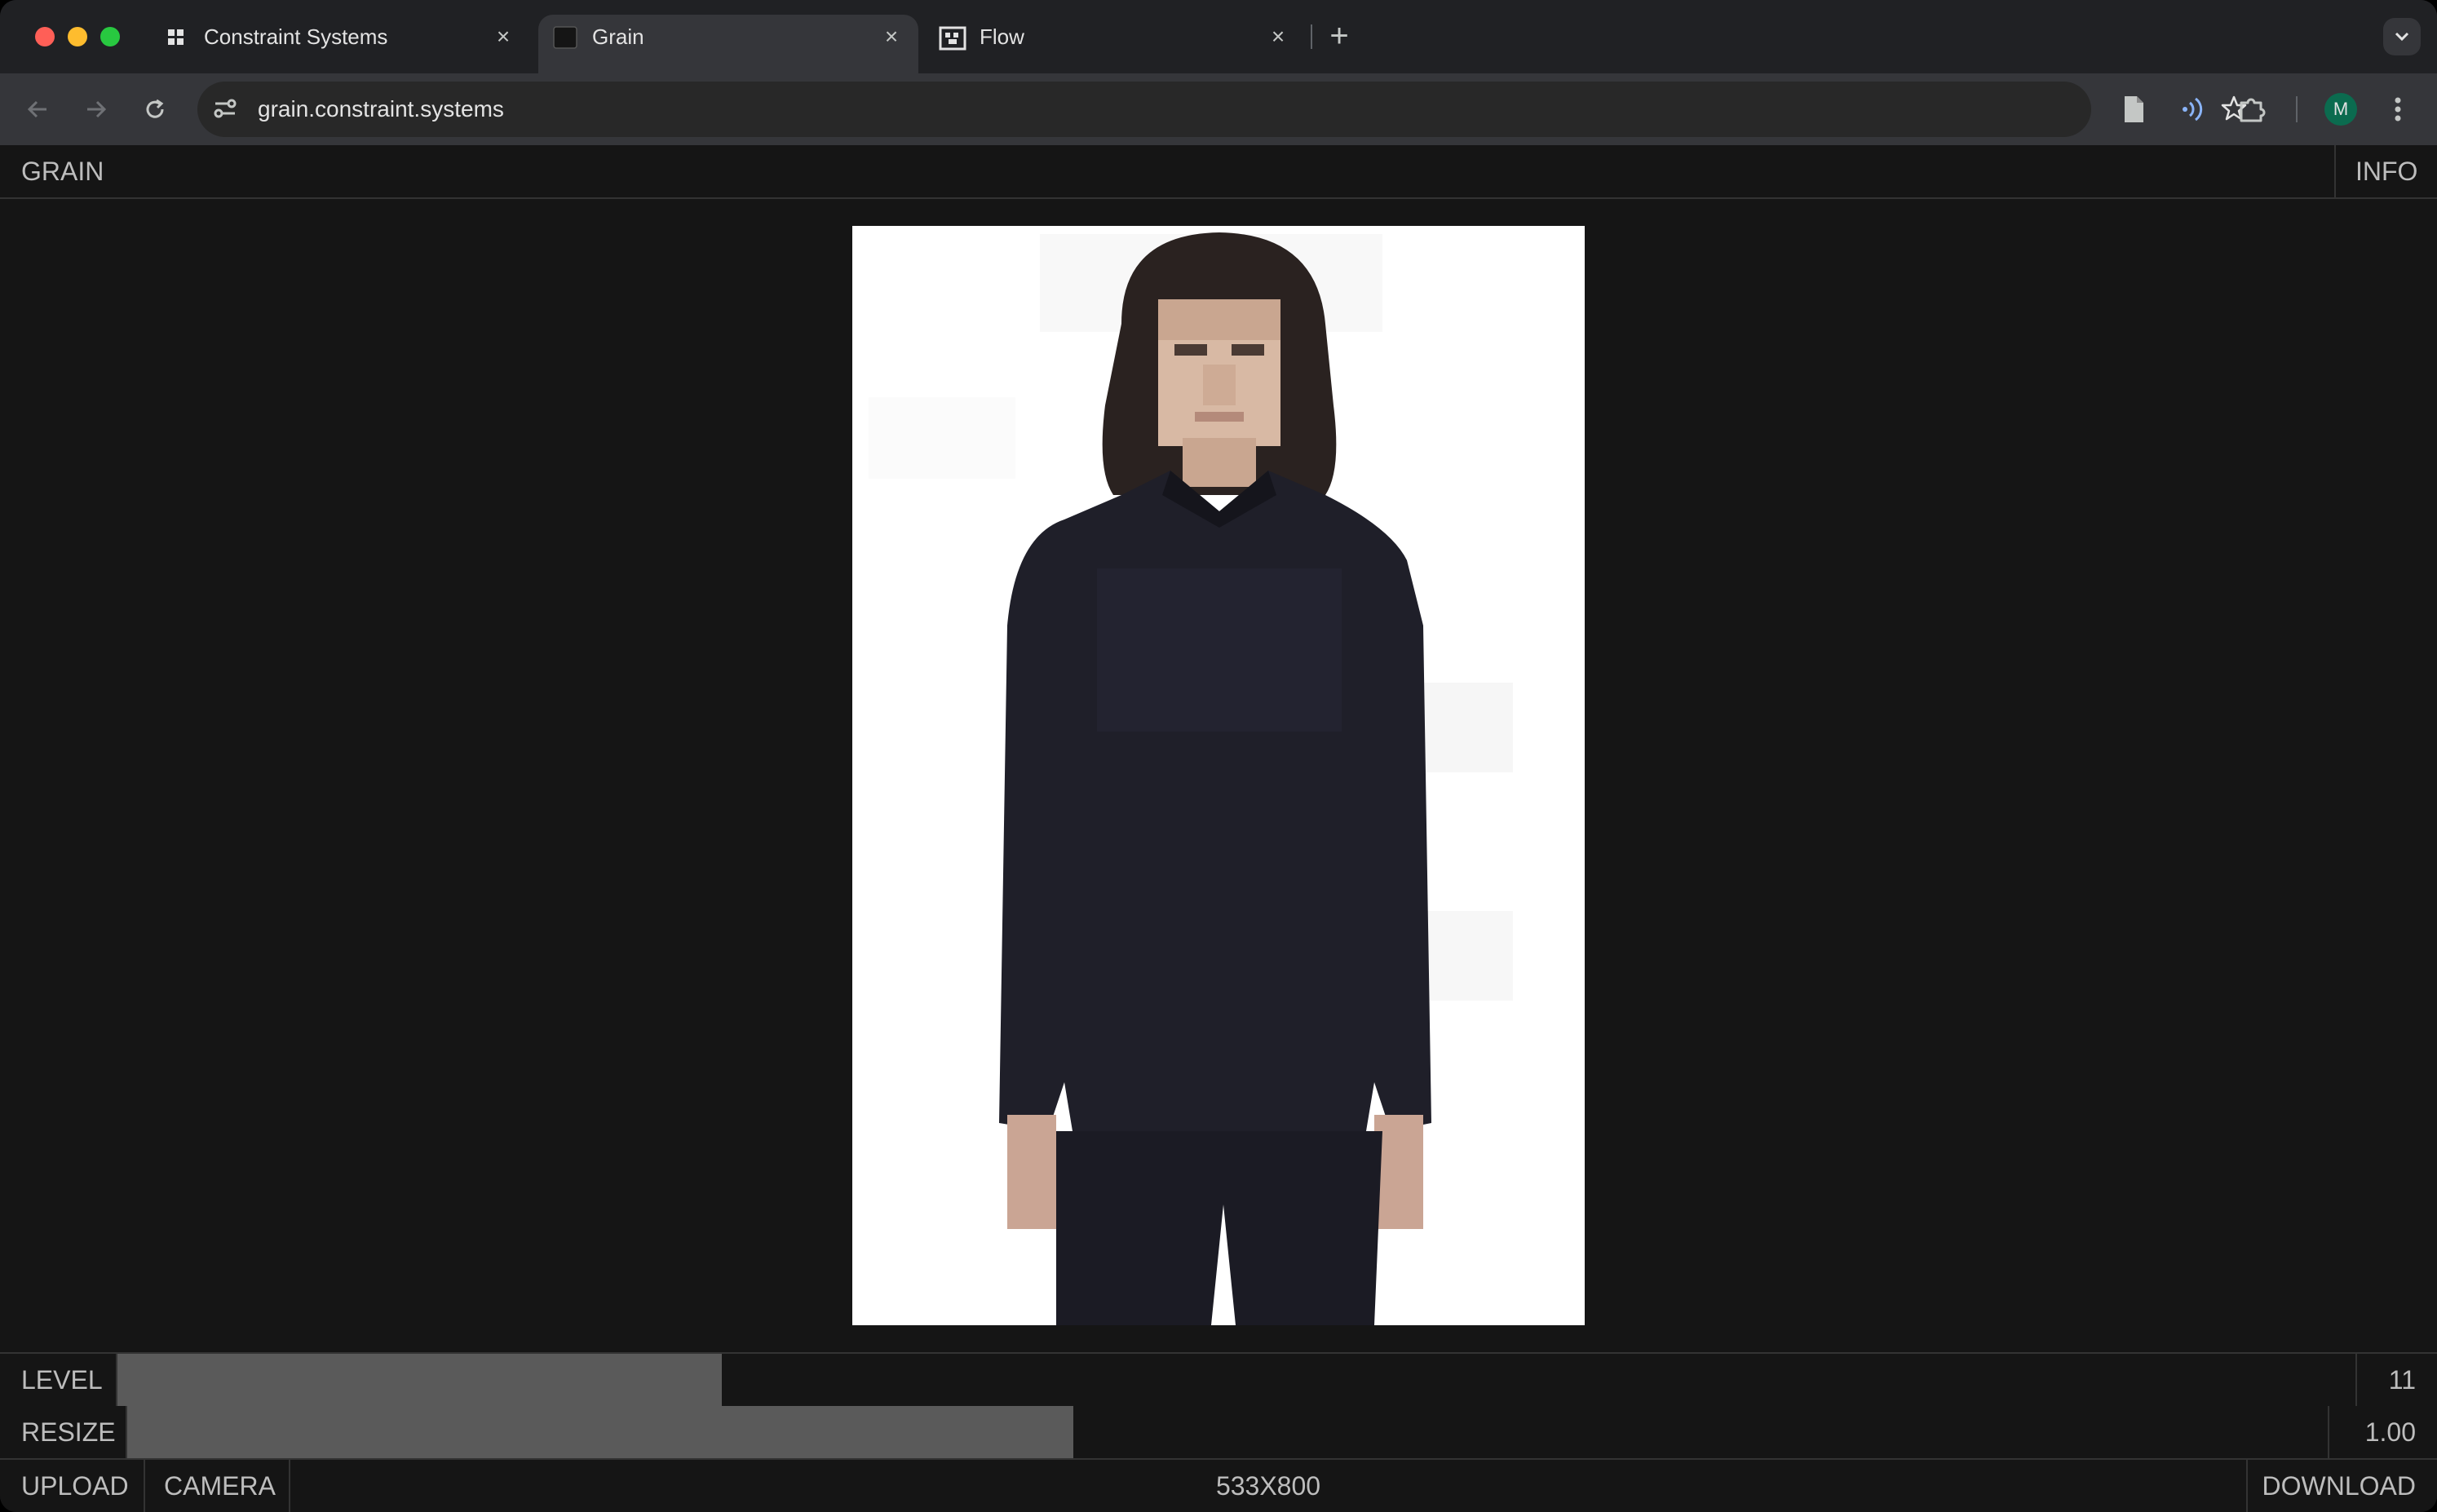 Image resolution: width=2437 pixels, height=1512 pixels. What do you see at coordinates (2247, 1486) in the screenshot?
I see `download-divider` at bounding box center [2247, 1486].